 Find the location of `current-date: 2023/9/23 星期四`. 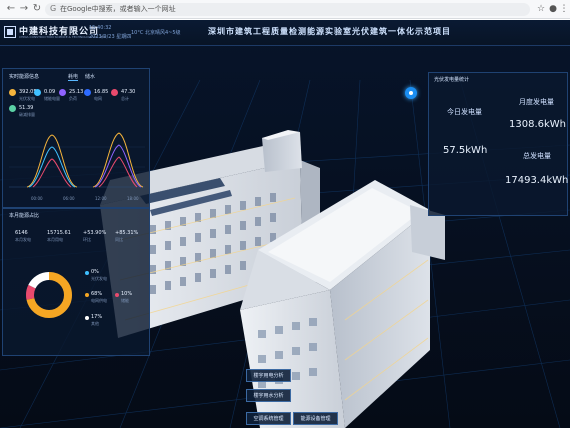

current-date: 2023/9/23 星期四 is located at coordinates (110, 37).